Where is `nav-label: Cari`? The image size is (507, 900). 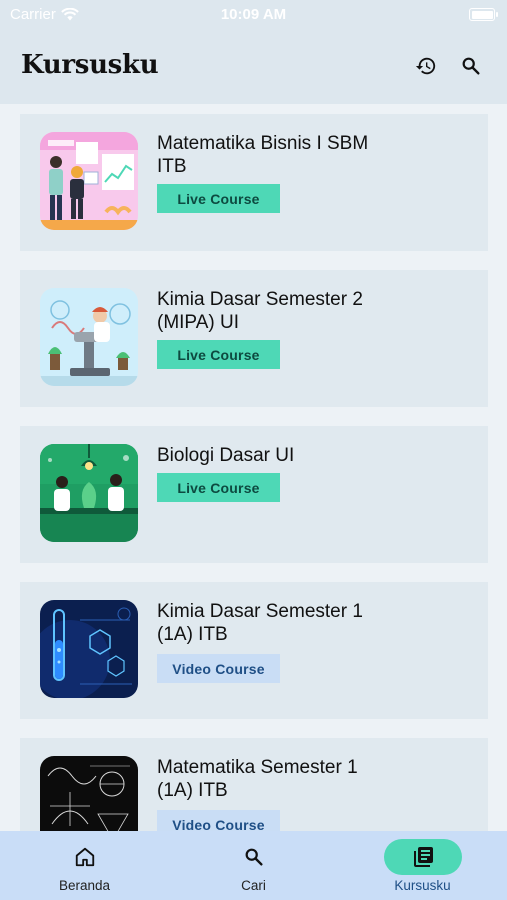
nav-label: Cari is located at coordinates (253, 885).